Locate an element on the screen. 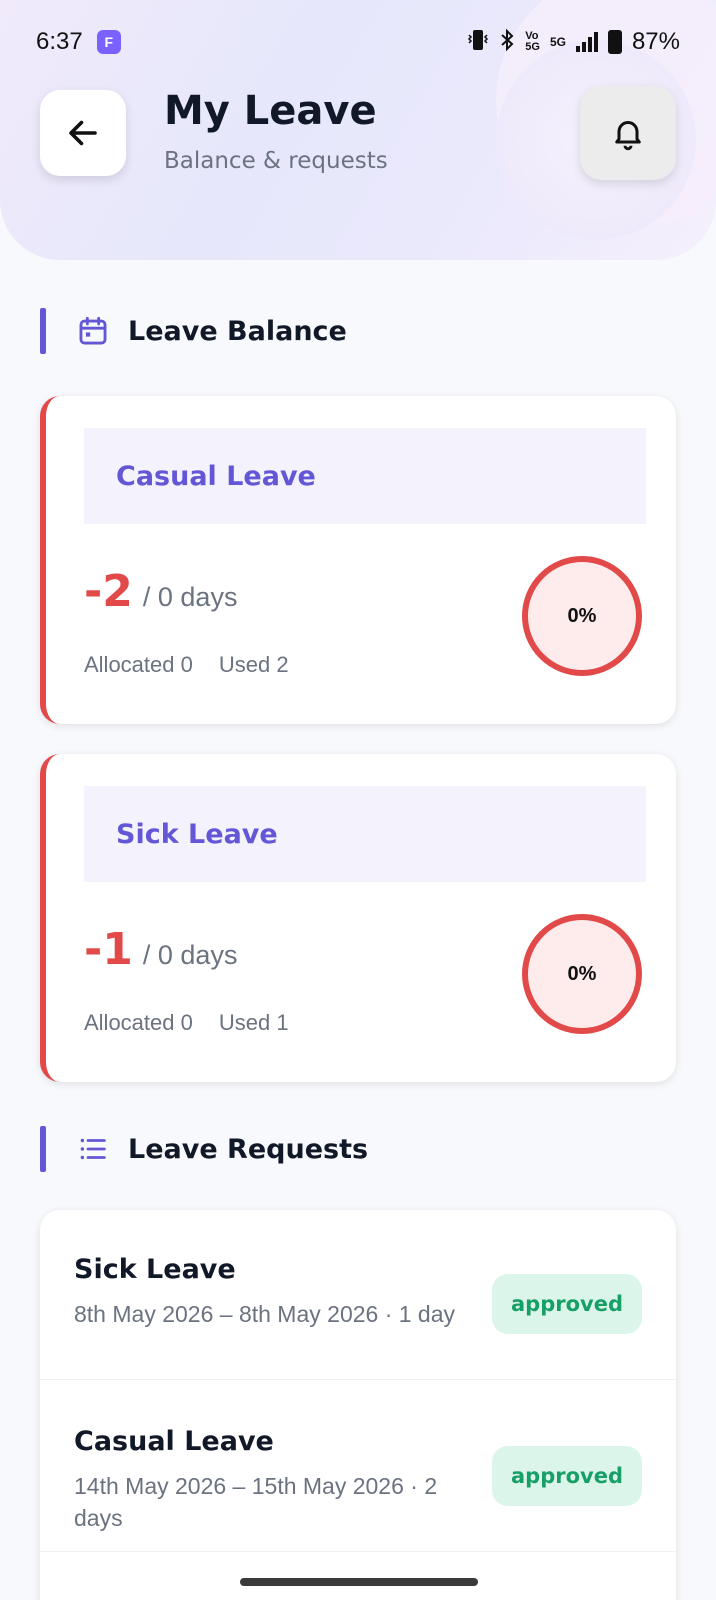  bell-icon is located at coordinates (628, 136).